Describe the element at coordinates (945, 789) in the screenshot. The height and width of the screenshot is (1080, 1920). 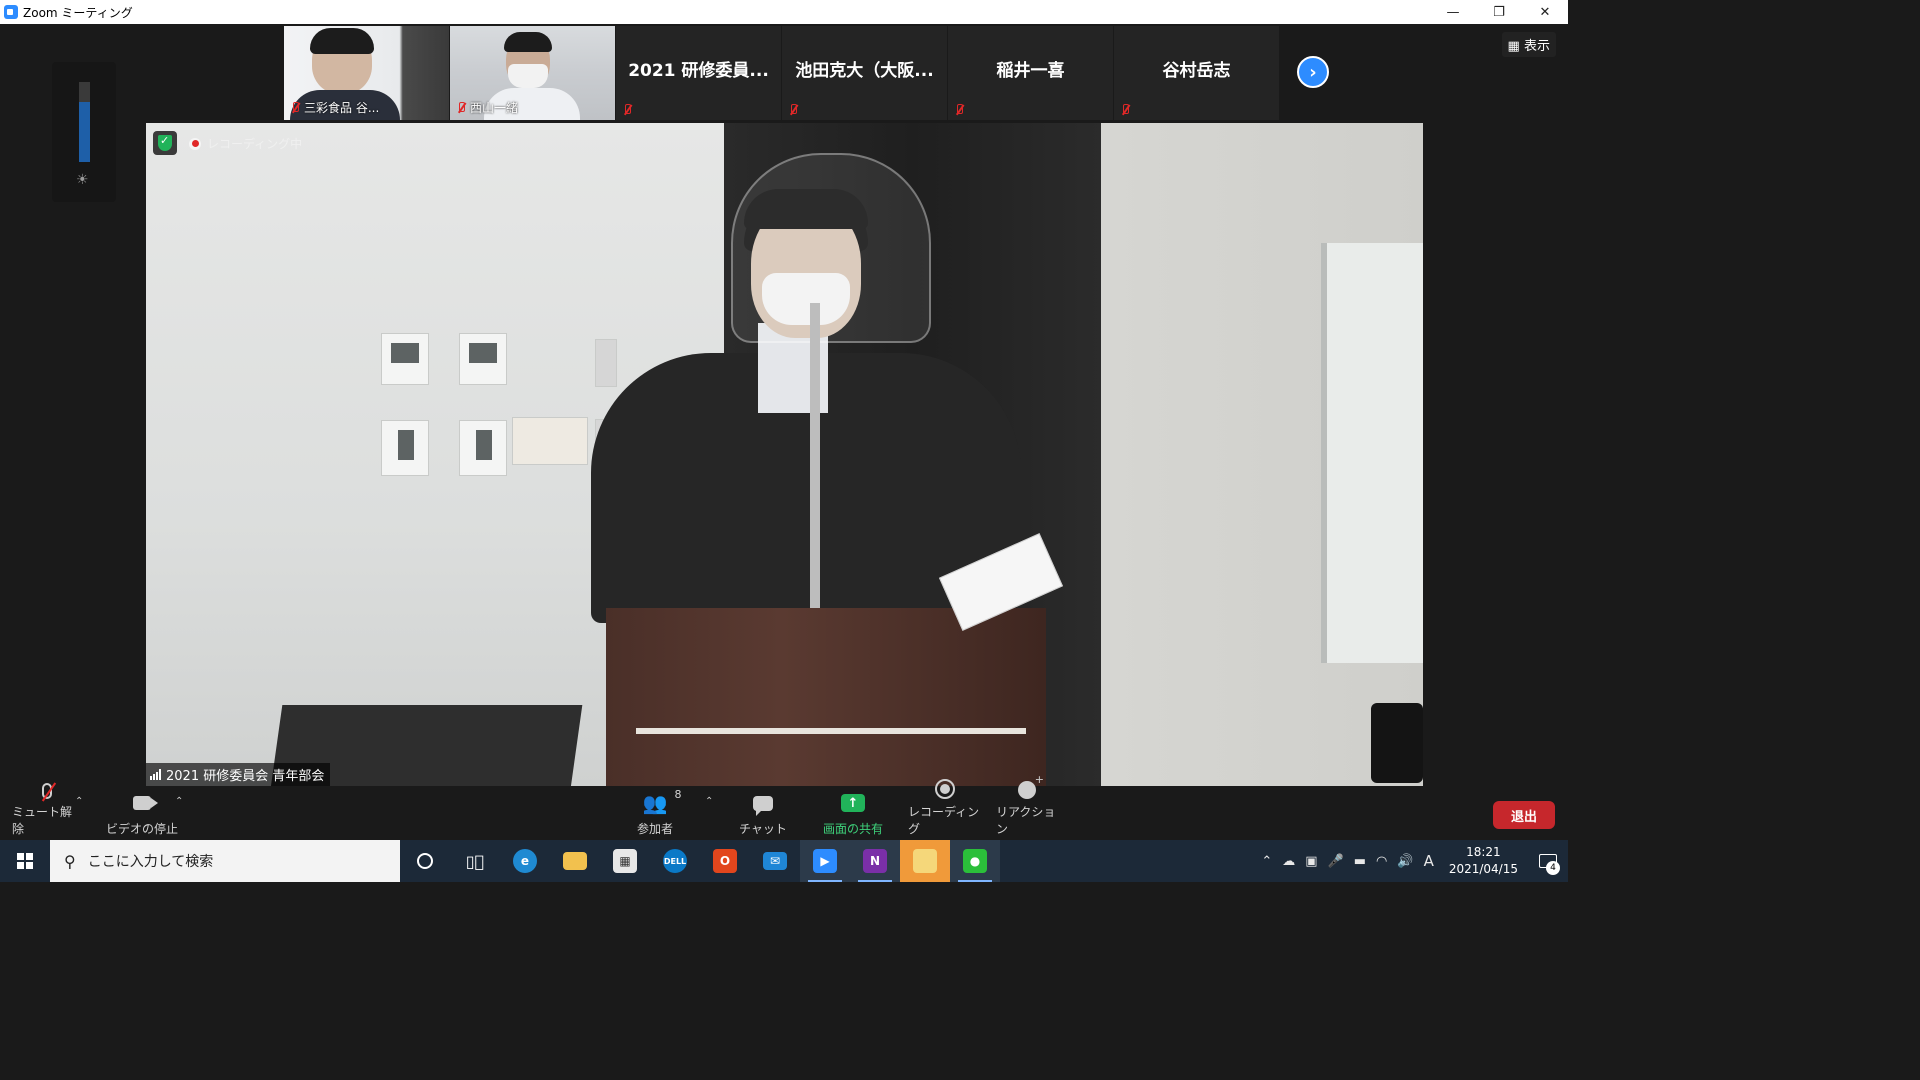
I see `record-icon` at that location.